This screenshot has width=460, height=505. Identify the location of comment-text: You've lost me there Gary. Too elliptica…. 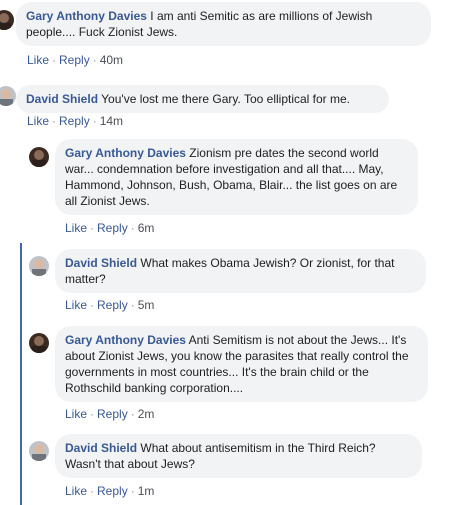
(226, 99).